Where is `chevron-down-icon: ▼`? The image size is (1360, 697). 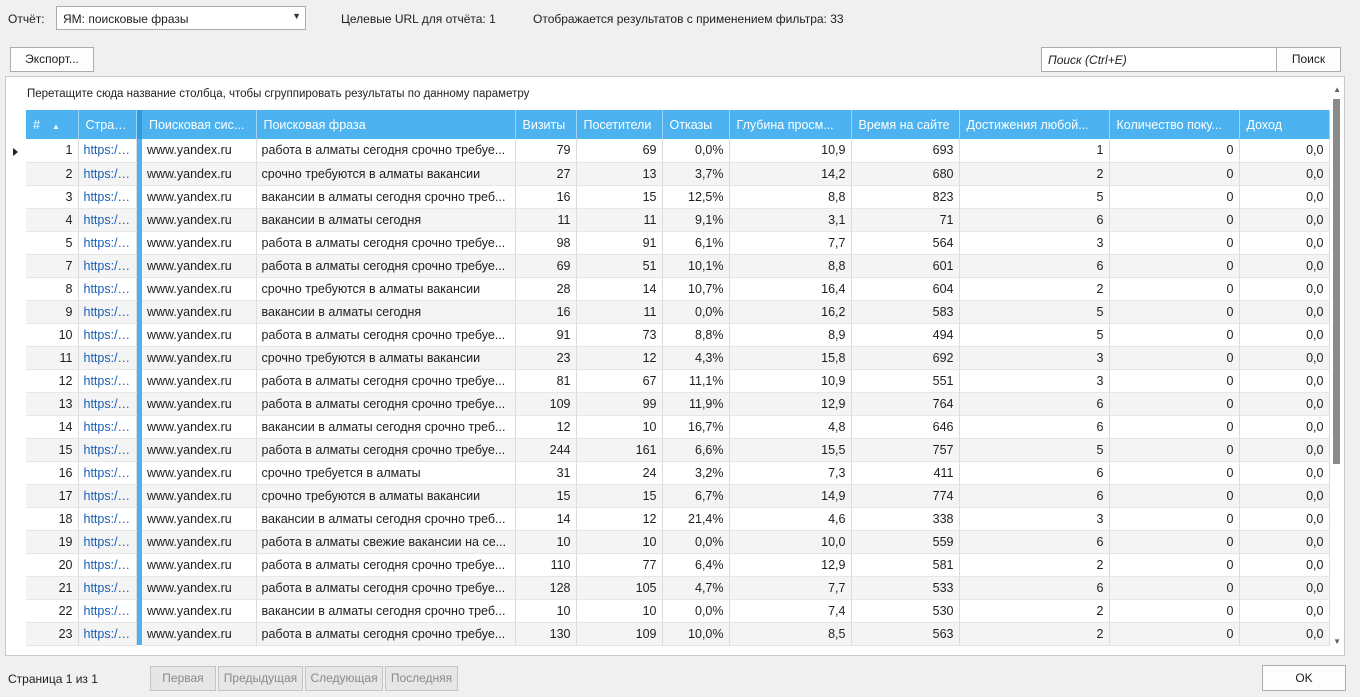 chevron-down-icon: ▼ is located at coordinates (296, 16).